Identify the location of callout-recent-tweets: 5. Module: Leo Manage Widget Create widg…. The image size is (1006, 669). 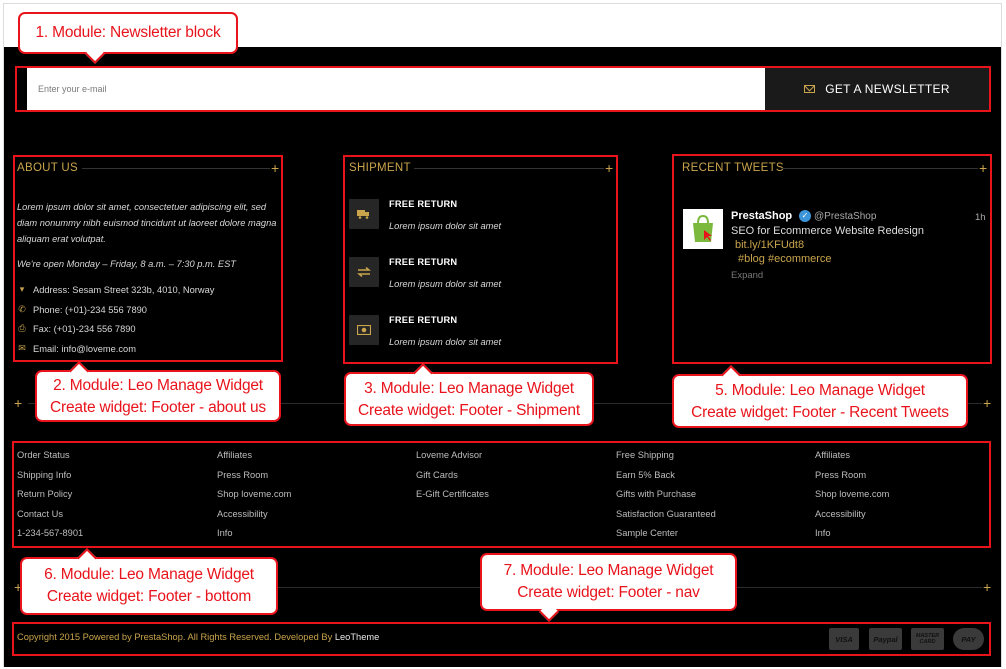
(820, 396).